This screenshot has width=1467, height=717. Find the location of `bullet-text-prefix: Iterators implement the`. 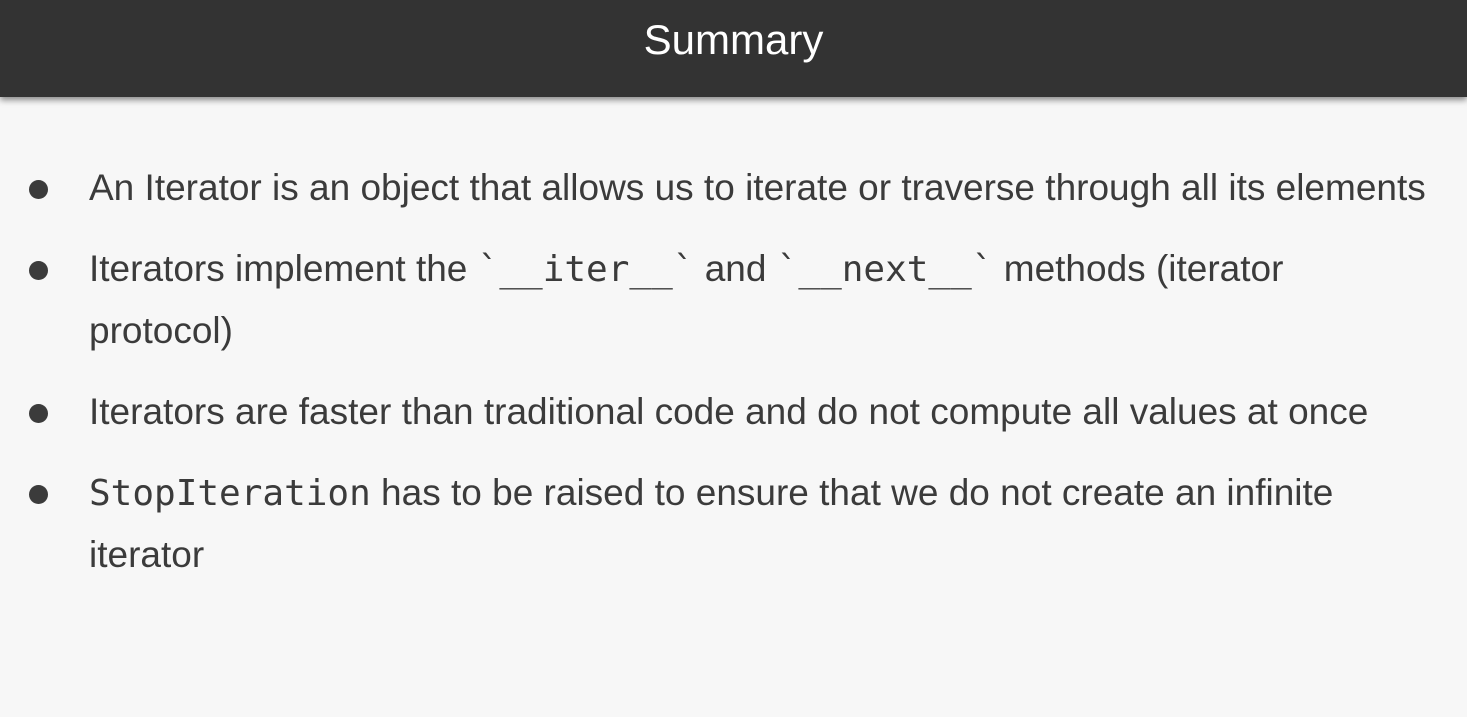

bullet-text-prefix: Iterators implement the is located at coordinates (283, 268).